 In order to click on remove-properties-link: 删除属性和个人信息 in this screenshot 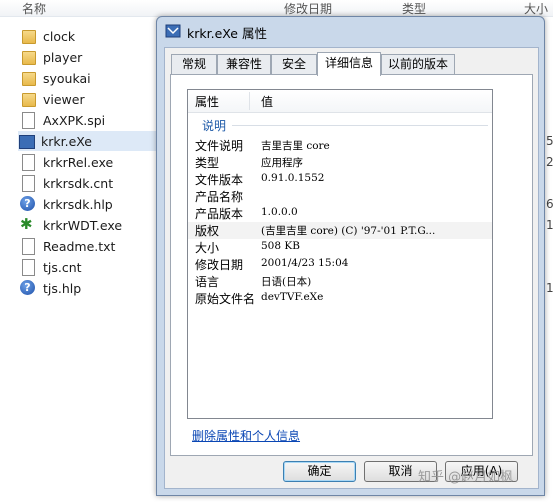, I will do `click(246, 435)`.